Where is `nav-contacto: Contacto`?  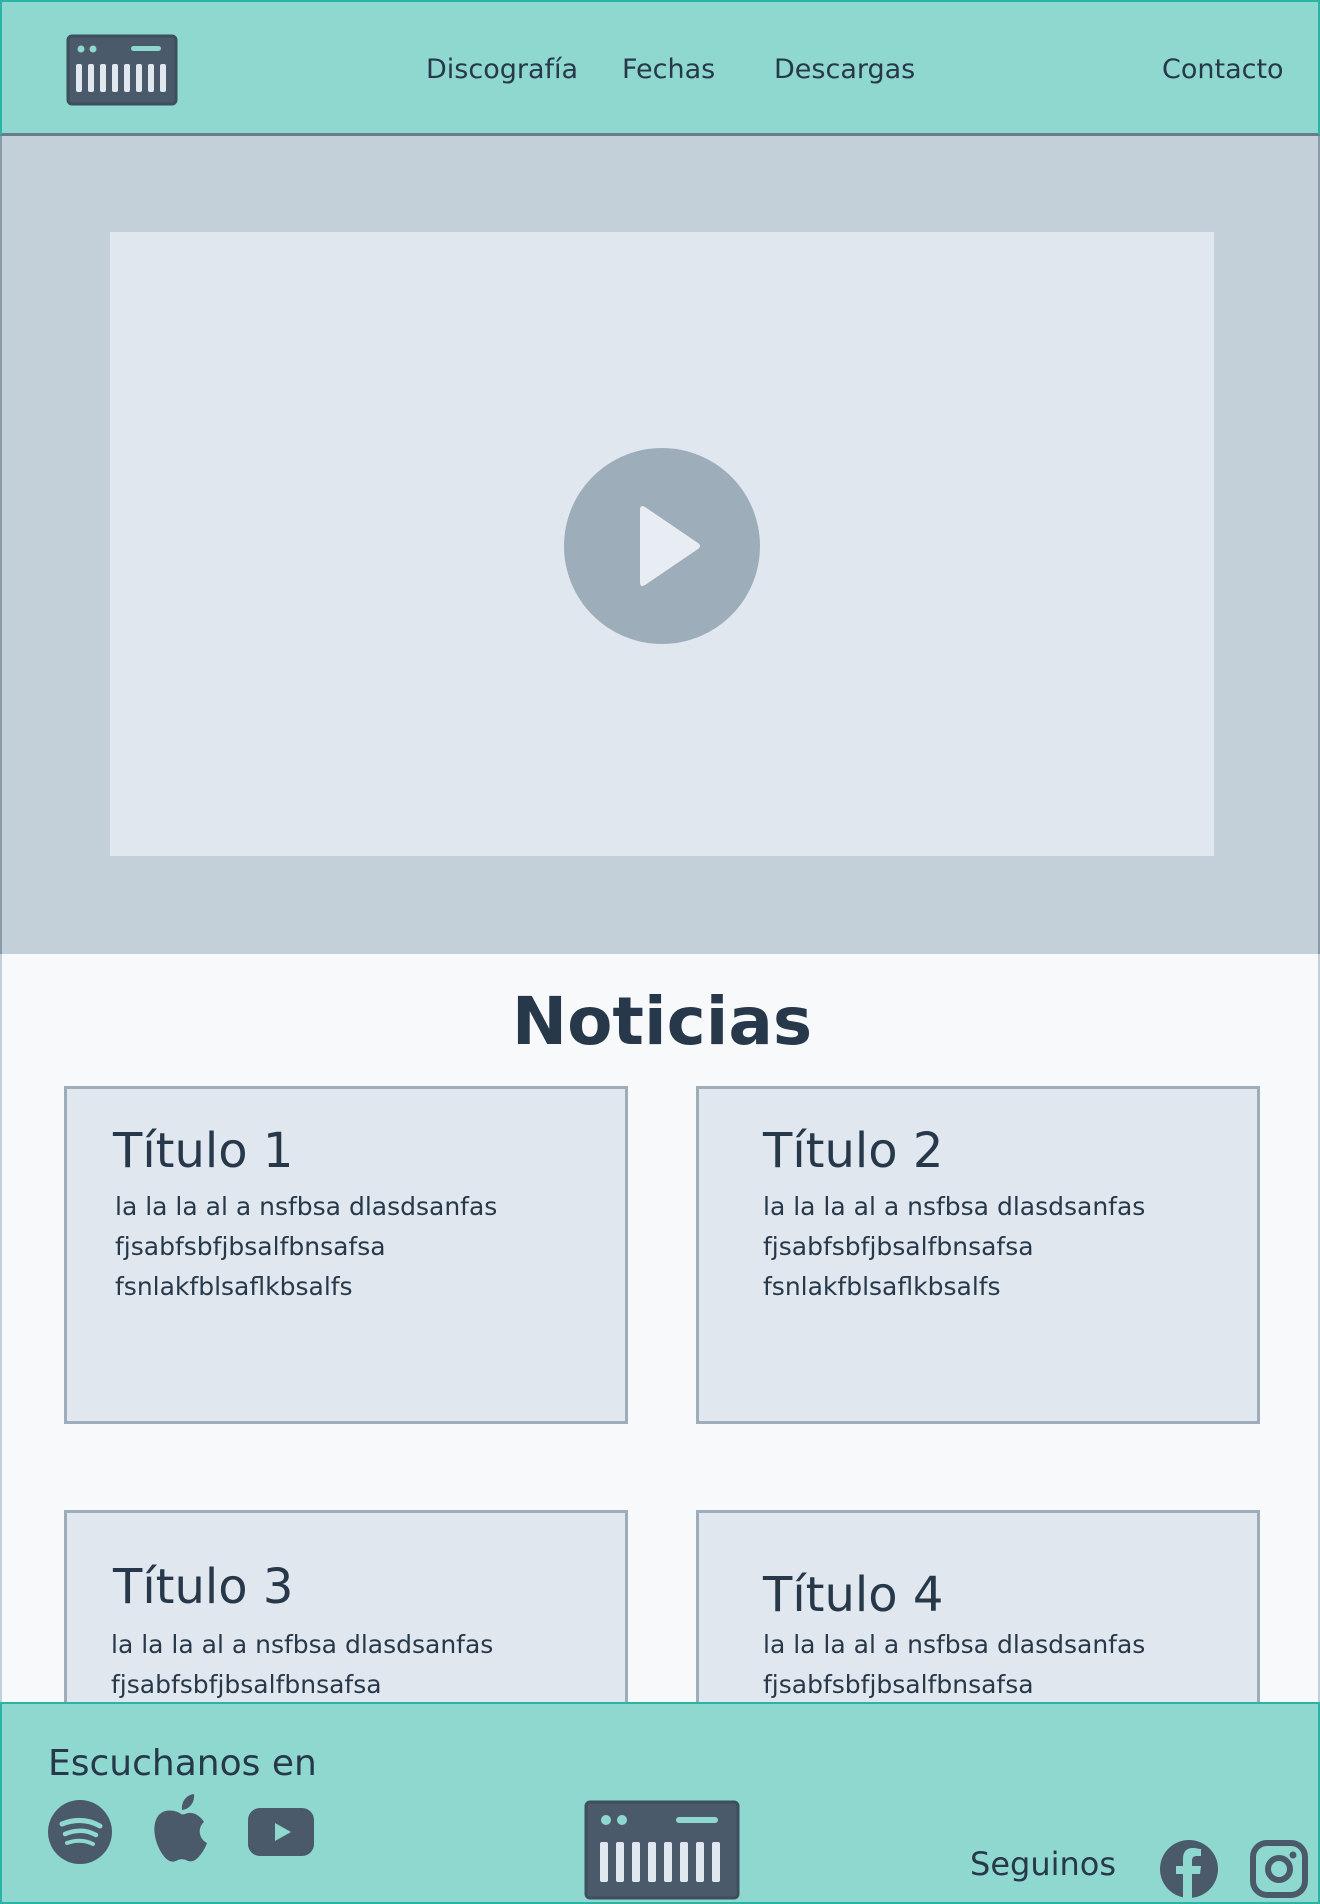 nav-contacto: Contacto is located at coordinates (1223, 70).